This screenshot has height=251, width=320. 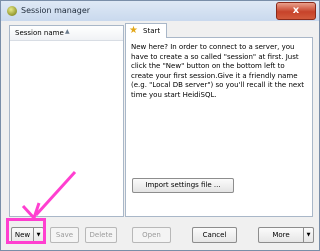 What do you see at coordinates (133, 30) in the screenshot?
I see `star-icon: ★` at bounding box center [133, 30].